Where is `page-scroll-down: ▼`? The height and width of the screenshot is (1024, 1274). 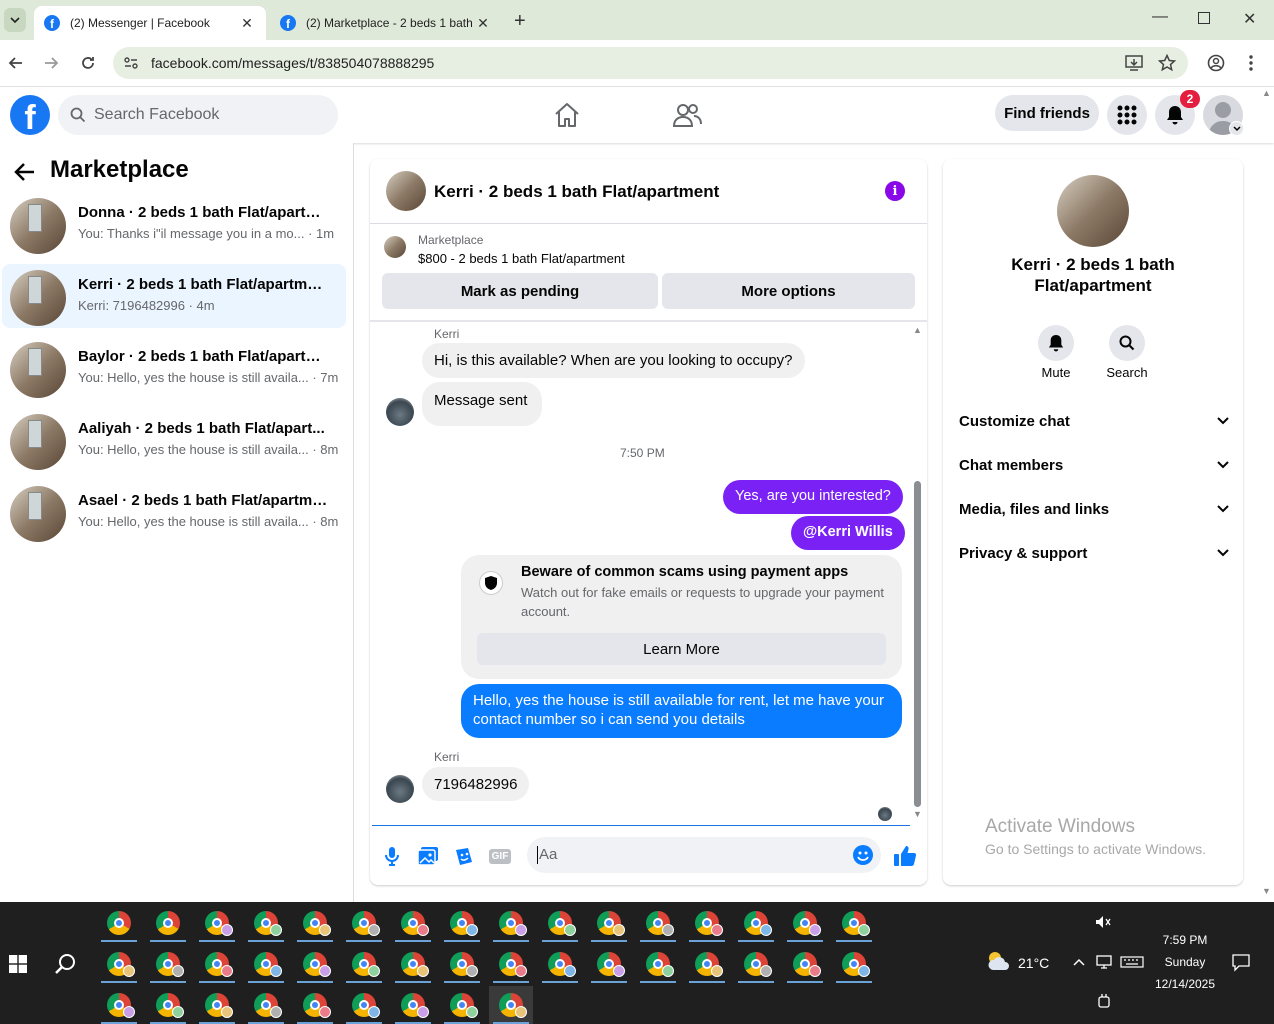
page-scroll-down: ▼ is located at coordinates (1266, 891).